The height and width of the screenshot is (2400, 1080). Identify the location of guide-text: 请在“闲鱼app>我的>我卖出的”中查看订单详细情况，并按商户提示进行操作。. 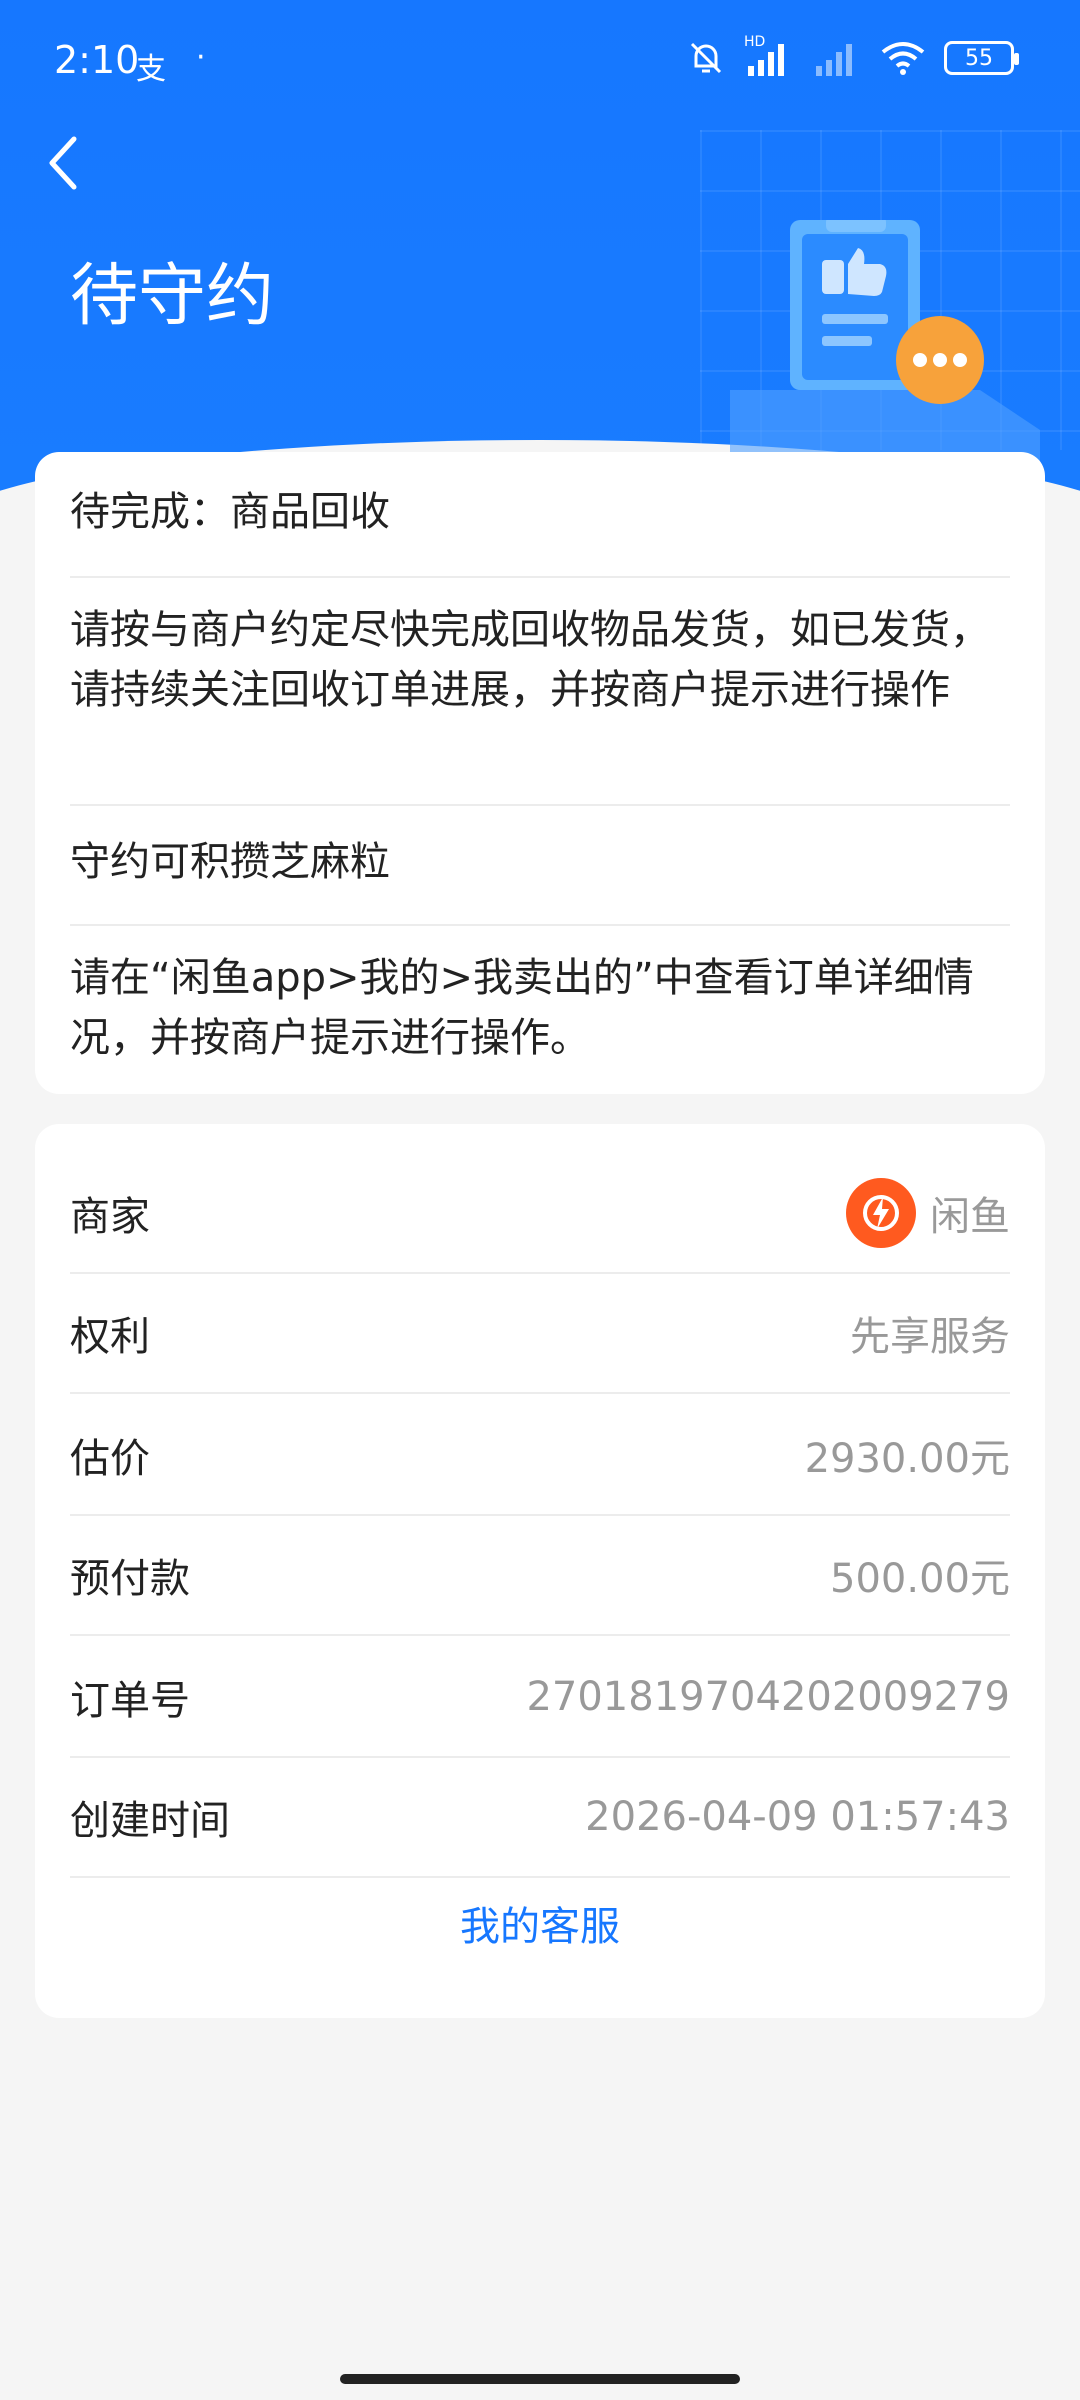
(522, 1008).